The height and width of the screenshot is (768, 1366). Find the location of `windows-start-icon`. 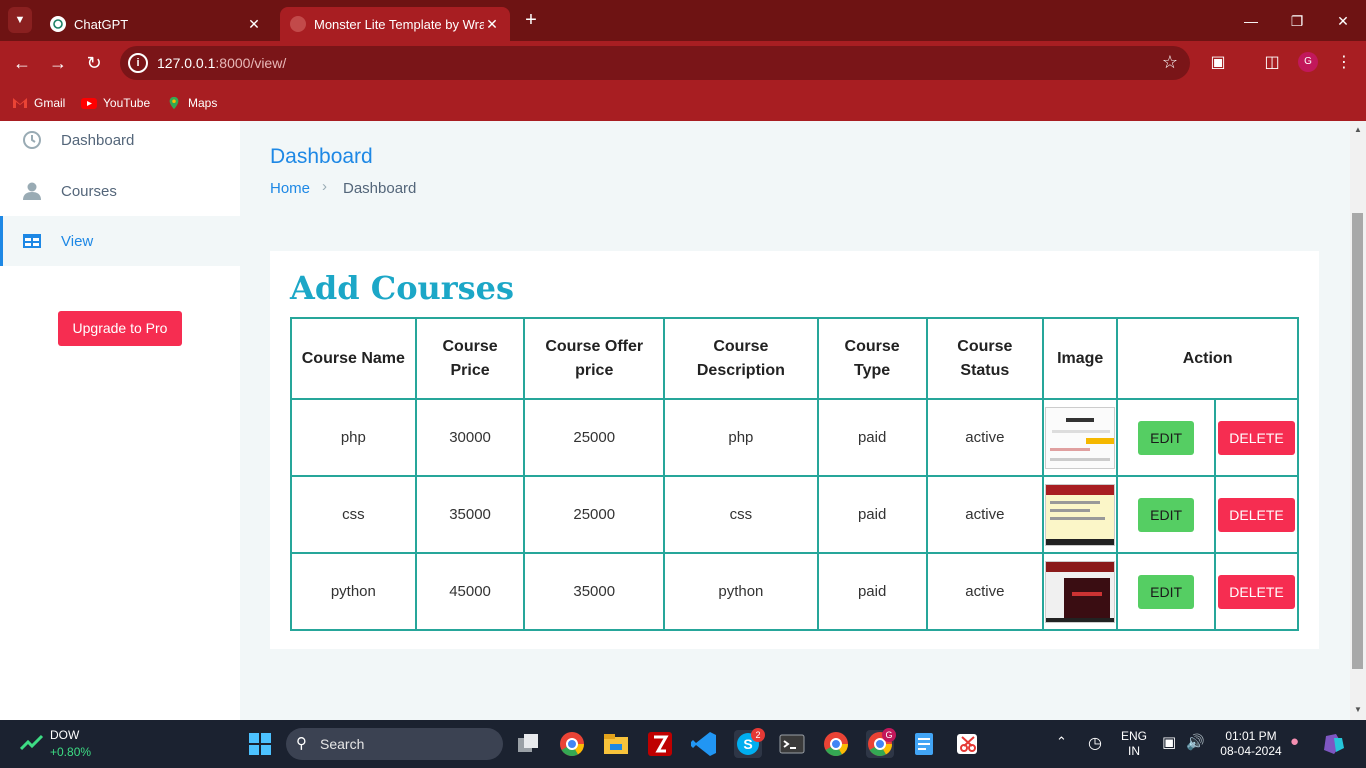

windows-start-icon is located at coordinates (260, 744).